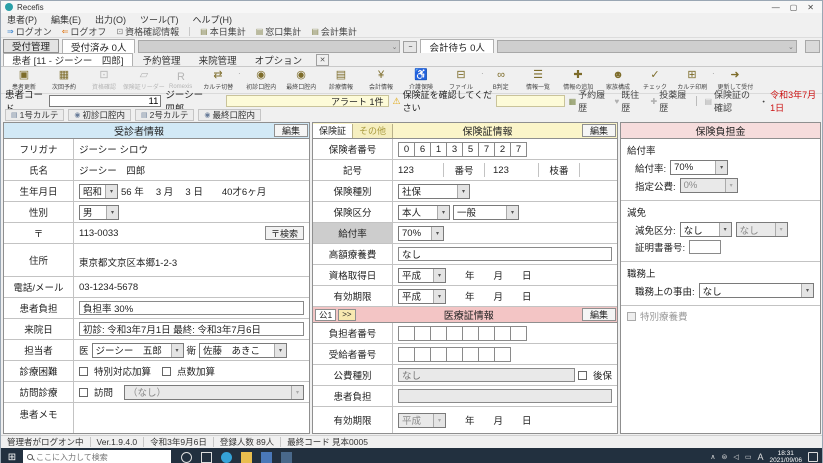 The width and height of the screenshot is (823, 463). What do you see at coordinates (326, 314) in the screenshot?
I see `kohi-badge: 公1` at bounding box center [326, 314].